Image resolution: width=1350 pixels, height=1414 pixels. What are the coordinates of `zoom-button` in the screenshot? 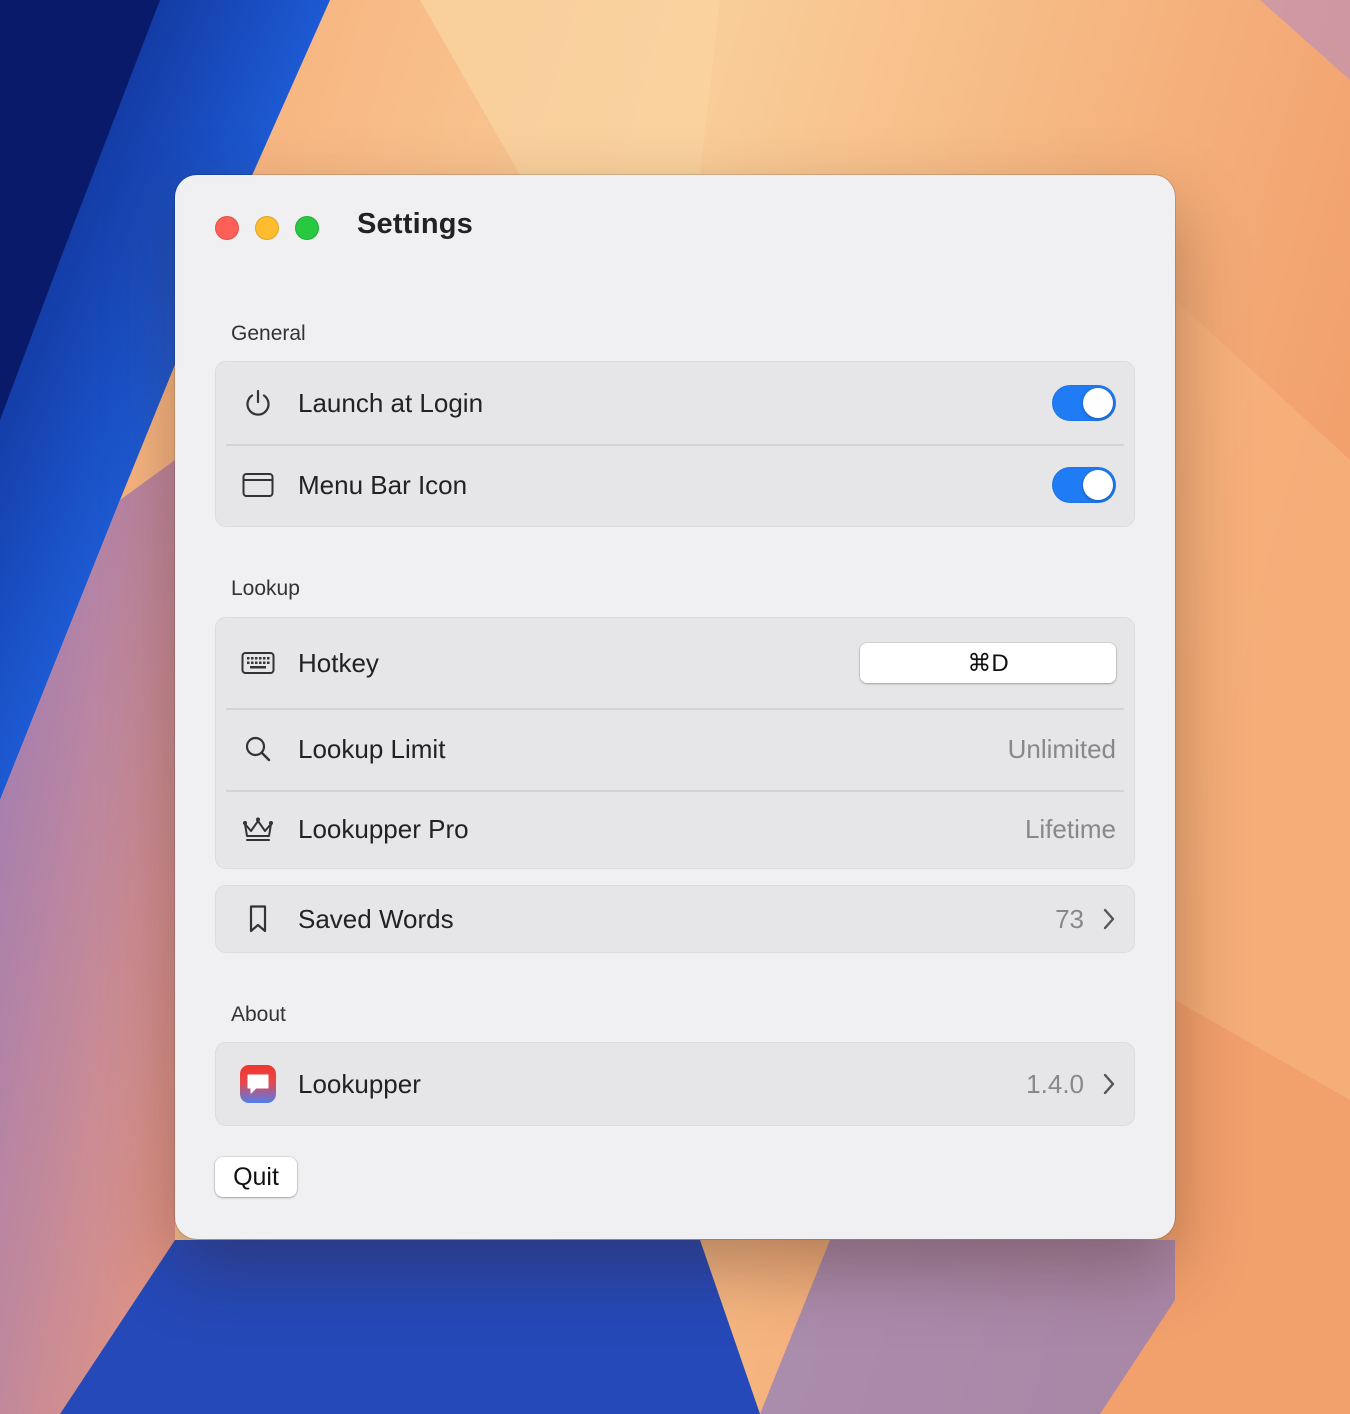 It's located at (307, 228).